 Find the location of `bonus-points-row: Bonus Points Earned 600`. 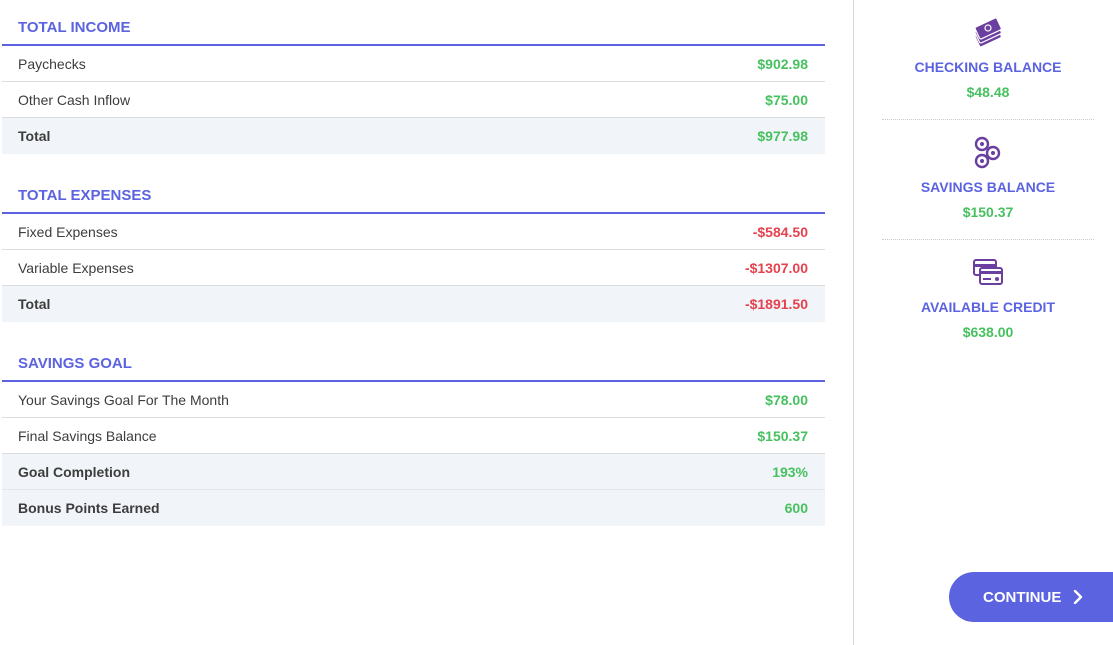

bonus-points-row: Bonus Points Earned 600 is located at coordinates (413, 508).